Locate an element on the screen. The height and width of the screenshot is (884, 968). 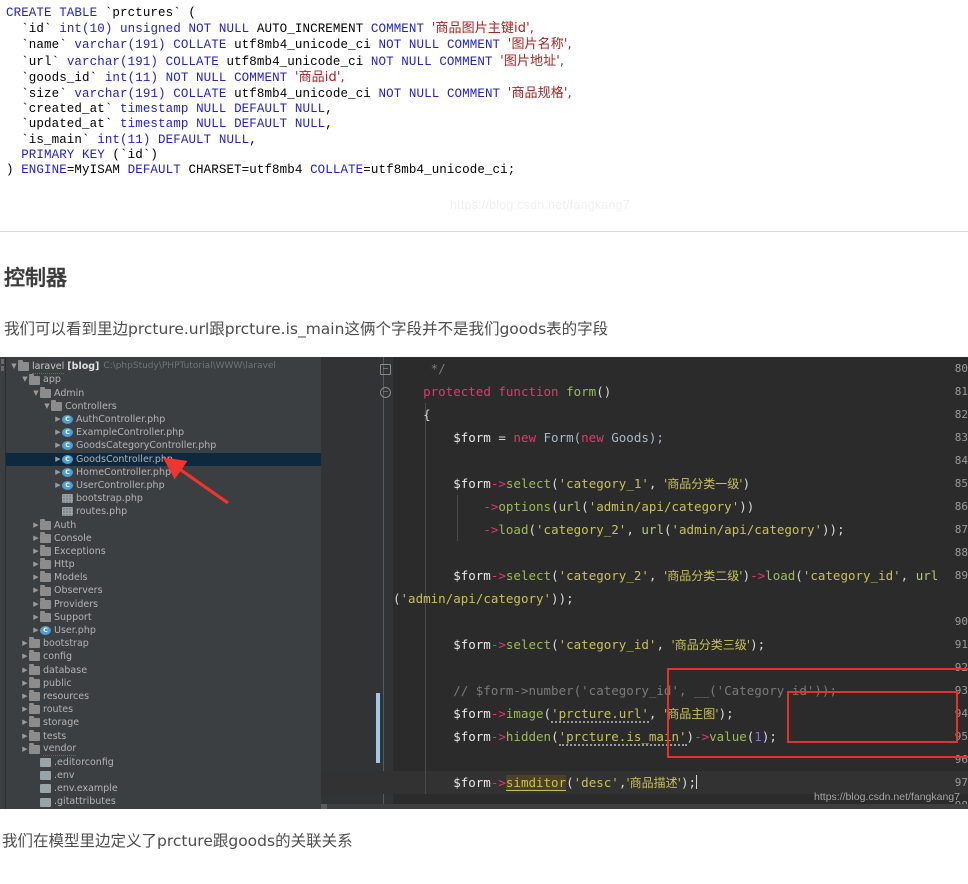
code-token: Form( is located at coordinates (559, 438).